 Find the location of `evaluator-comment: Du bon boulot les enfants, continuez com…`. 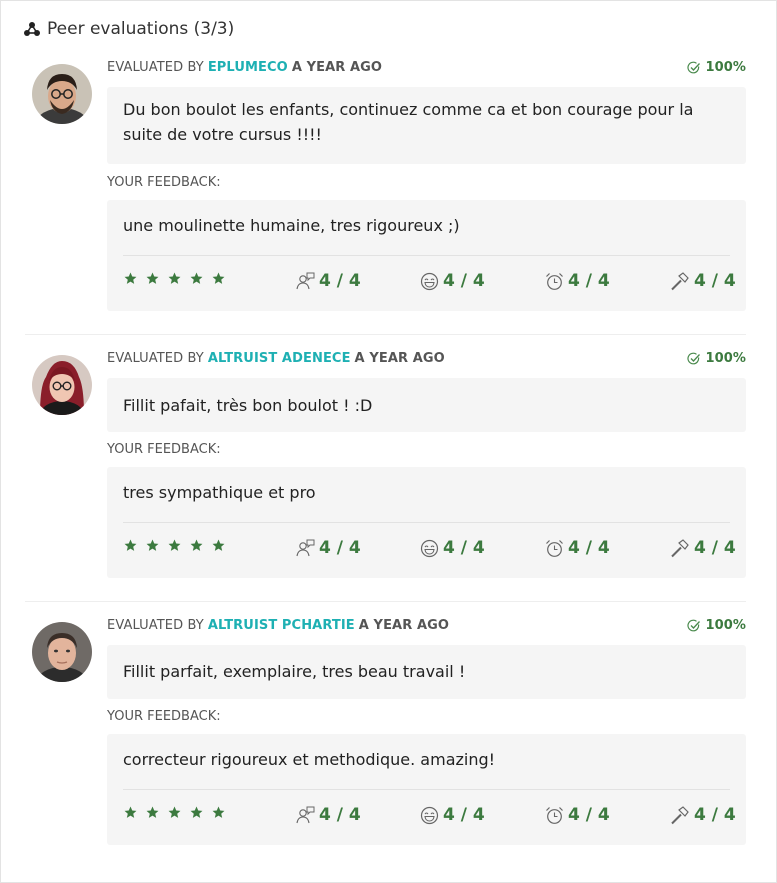

evaluator-comment: Du bon boulot les enfants, continuez com… is located at coordinates (426, 125).